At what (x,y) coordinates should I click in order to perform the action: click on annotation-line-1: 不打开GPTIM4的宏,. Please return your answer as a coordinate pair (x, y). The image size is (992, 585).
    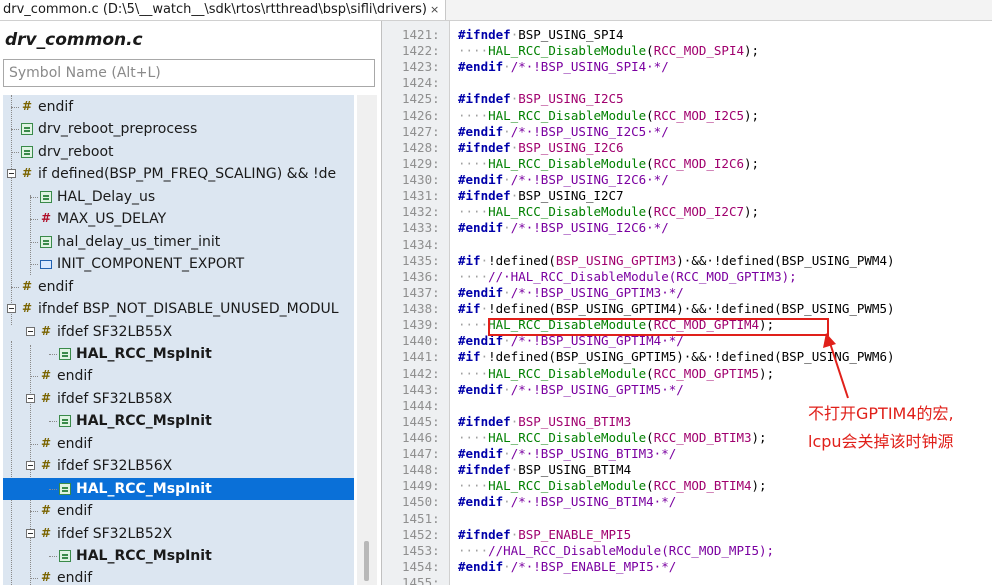
    Looking at the image, I should click on (881, 413).